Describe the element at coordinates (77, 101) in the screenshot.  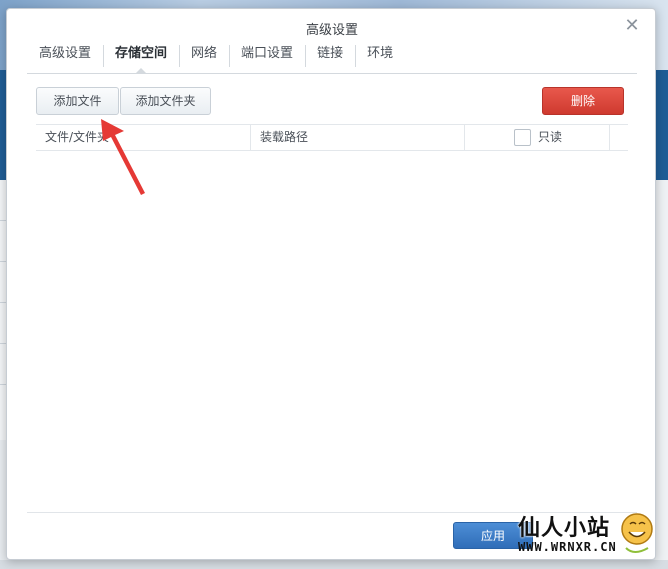
I see `add-file-button: 添加文件` at that location.